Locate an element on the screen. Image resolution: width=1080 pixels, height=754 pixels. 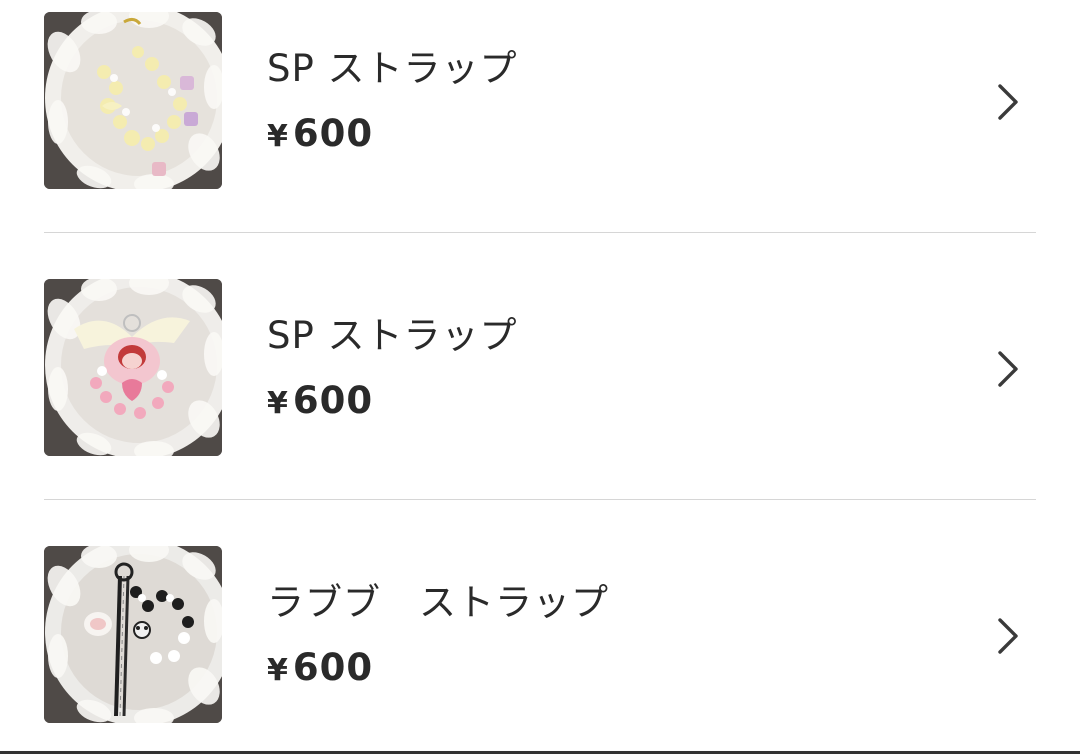
product-image-strap-mono is located at coordinates (133, 634).